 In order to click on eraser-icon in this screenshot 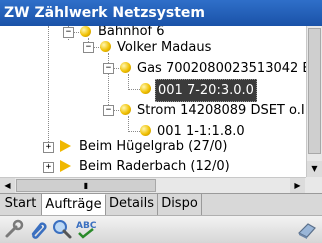, I will do `click(307, 229)`.